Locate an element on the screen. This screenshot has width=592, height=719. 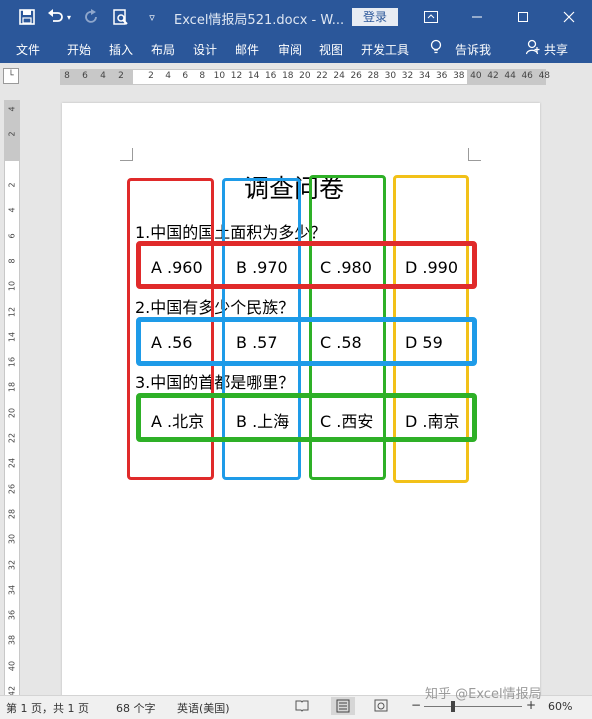
maximize-icon is located at coordinates (523, 17).